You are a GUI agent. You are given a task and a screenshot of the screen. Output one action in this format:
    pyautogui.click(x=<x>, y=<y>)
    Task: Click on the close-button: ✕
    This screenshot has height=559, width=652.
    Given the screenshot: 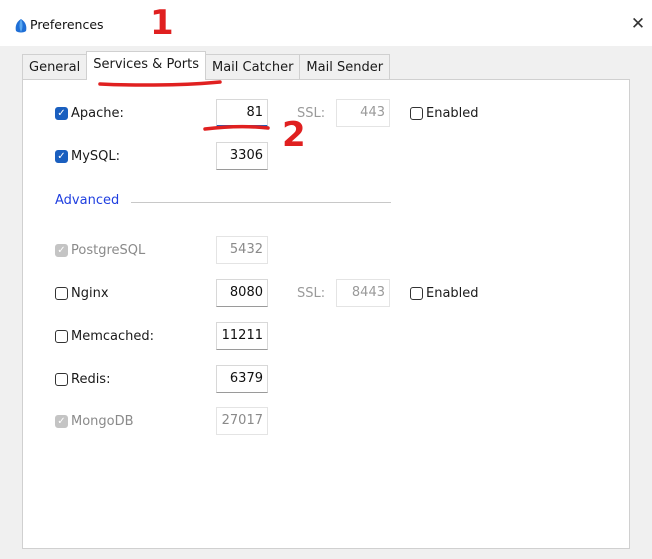 What is the action you would take?
    pyautogui.click(x=638, y=24)
    